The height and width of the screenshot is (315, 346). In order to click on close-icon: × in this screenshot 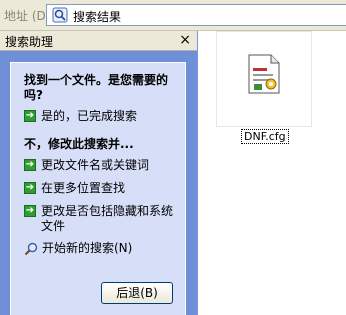, I will do `click(185, 40)`.